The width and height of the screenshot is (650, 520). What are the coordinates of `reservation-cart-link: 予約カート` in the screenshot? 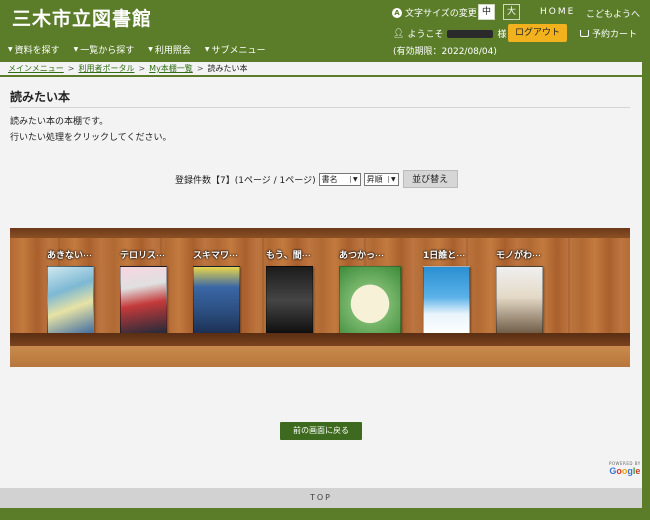 It's located at (608, 33).